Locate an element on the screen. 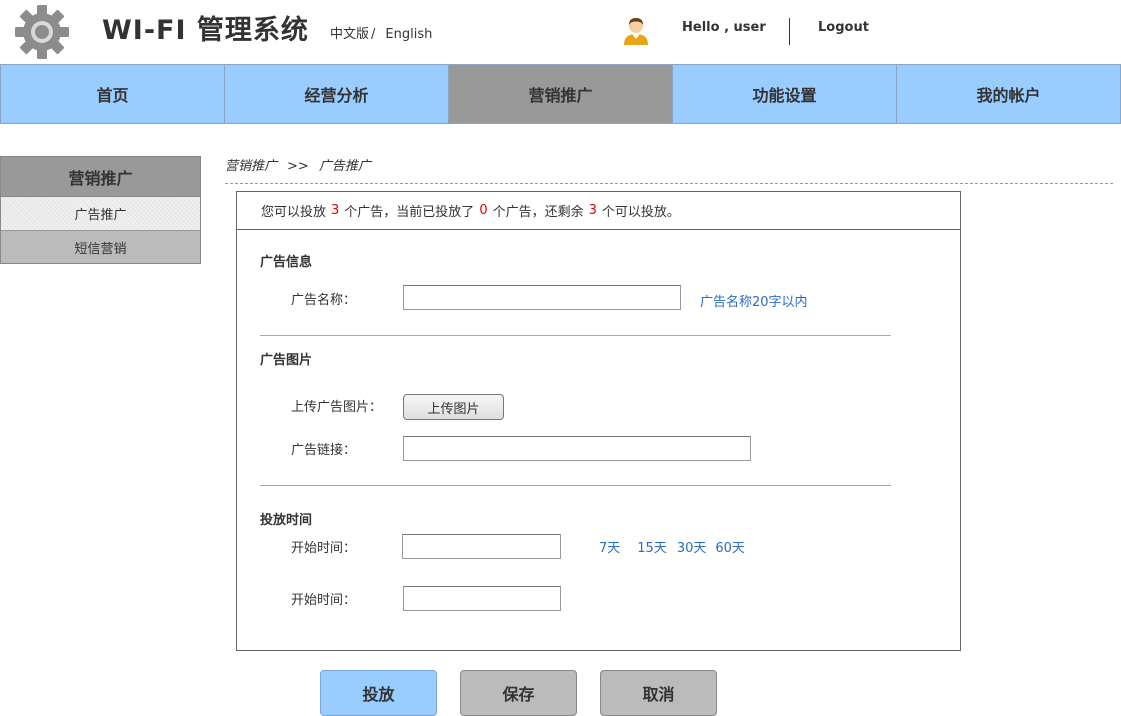 The height and width of the screenshot is (716, 1121). language-switcher: 中文版 / English is located at coordinates (381, 32).